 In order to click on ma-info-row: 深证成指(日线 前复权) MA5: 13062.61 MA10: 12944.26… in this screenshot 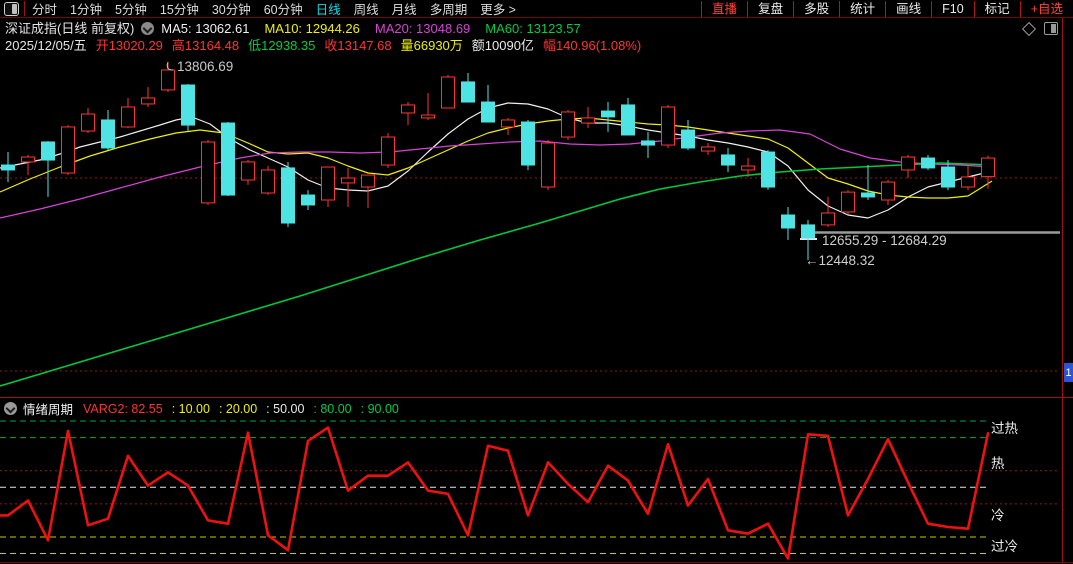, I will do `click(327, 28)`.